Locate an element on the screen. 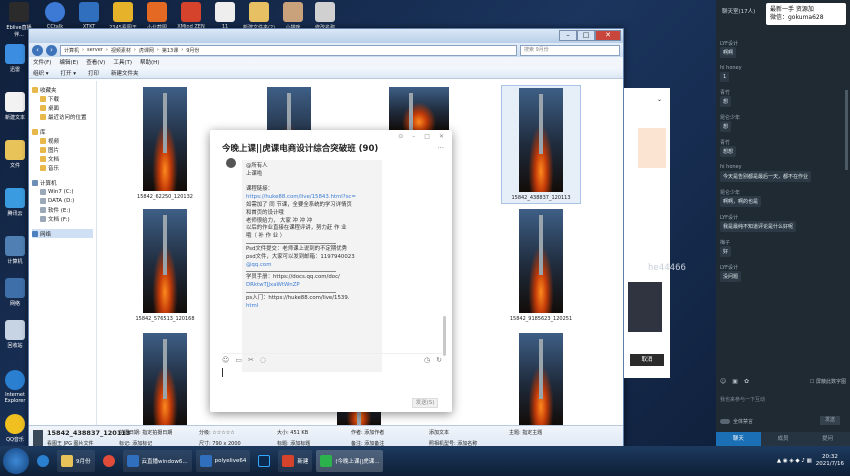 Image resolution: width=850 pixels, height=476 pixels. photoshop-icon is located at coordinates (264, 461).